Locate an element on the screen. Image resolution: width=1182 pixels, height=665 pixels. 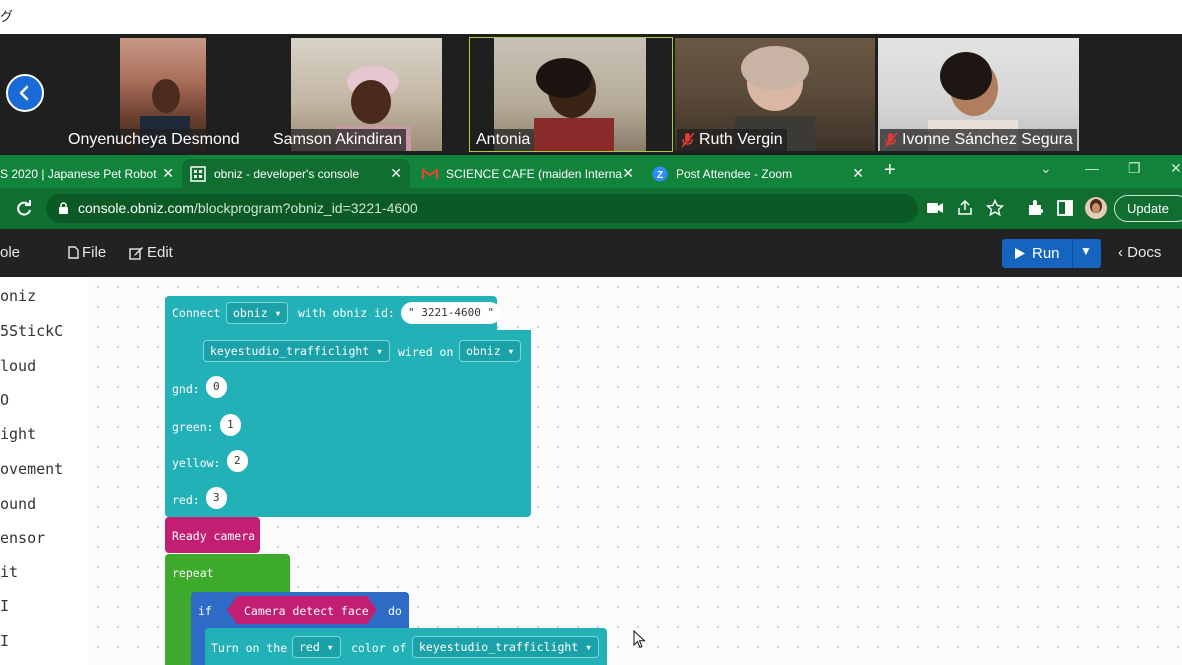
wired-target-dropdown: obniz ▾ is located at coordinates (490, 351).